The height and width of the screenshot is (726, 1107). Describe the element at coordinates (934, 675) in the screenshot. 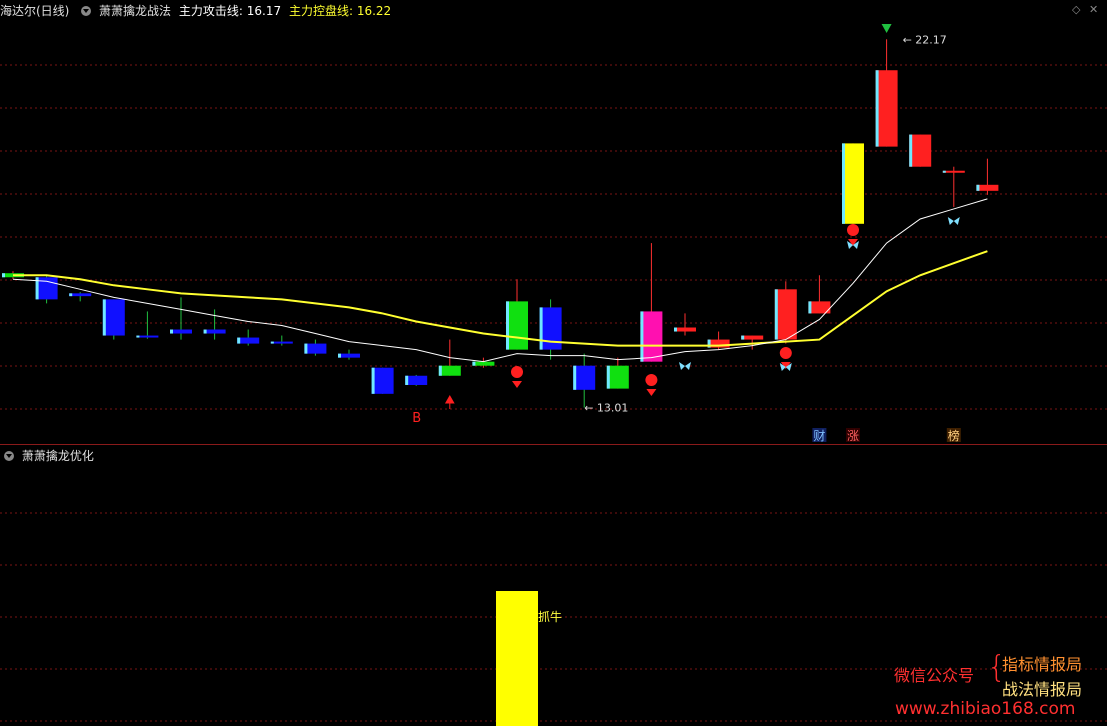

I see `watermark-wechat: 微信公众号` at that location.